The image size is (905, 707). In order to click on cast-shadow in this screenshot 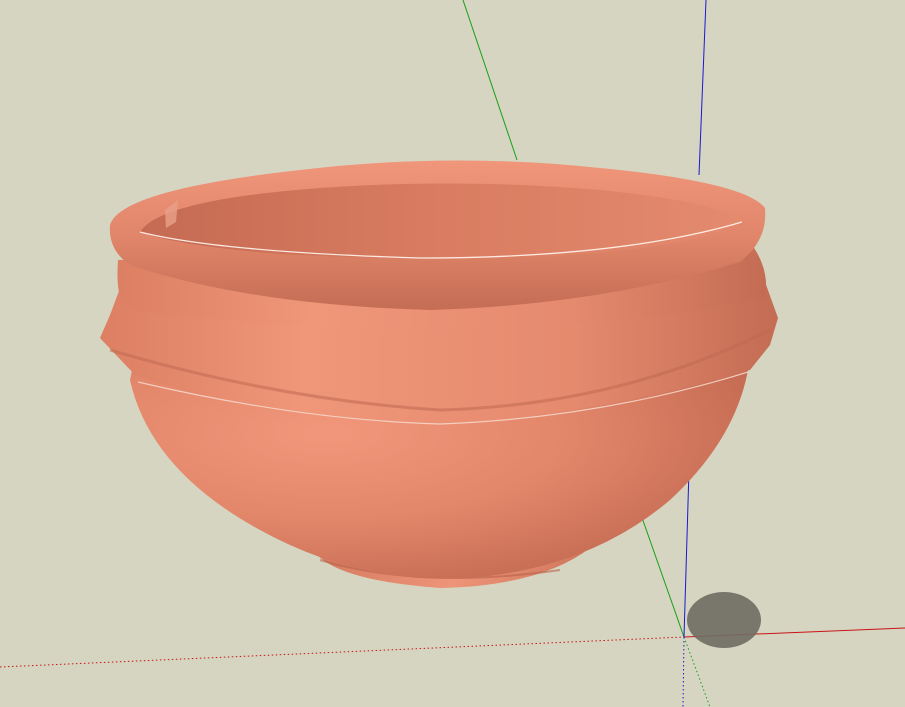, I will do `click(724, 620)`.